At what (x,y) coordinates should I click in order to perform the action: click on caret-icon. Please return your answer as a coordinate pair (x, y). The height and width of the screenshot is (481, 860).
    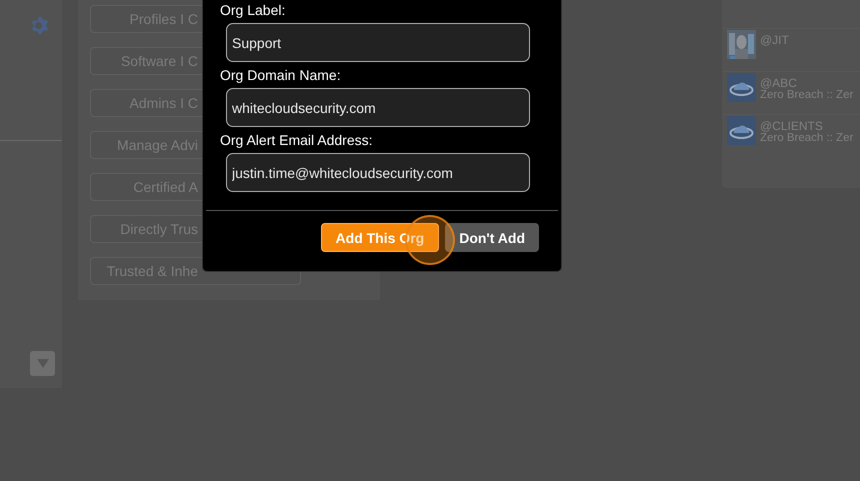
    Looking at the image, I should click on (42, 363).